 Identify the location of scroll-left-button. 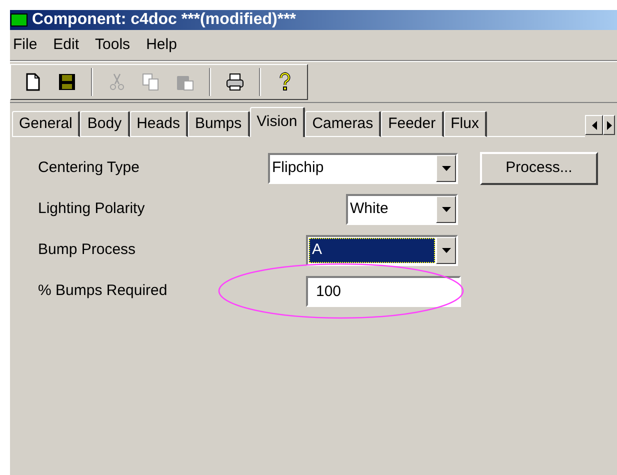
(594, 125).